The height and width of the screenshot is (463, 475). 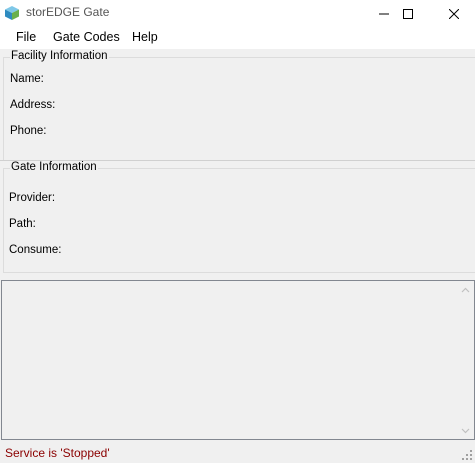 What do you see at coordinates (467, 455) in the screenshot?
I see `resize-grip-icon` at bounding box center [467, 455].